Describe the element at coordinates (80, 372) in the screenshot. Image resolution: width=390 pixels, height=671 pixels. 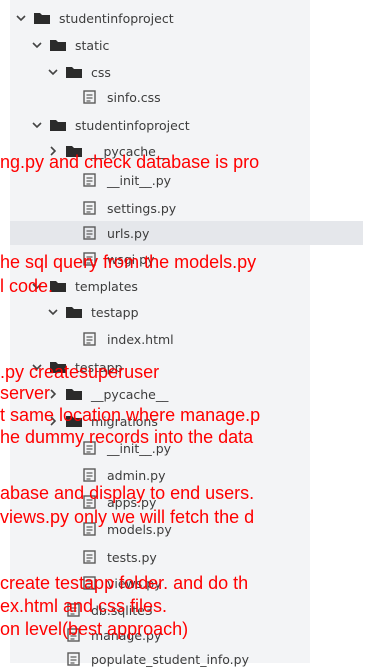
I see `overlay-line-4: .py createsuperuser` at that location.